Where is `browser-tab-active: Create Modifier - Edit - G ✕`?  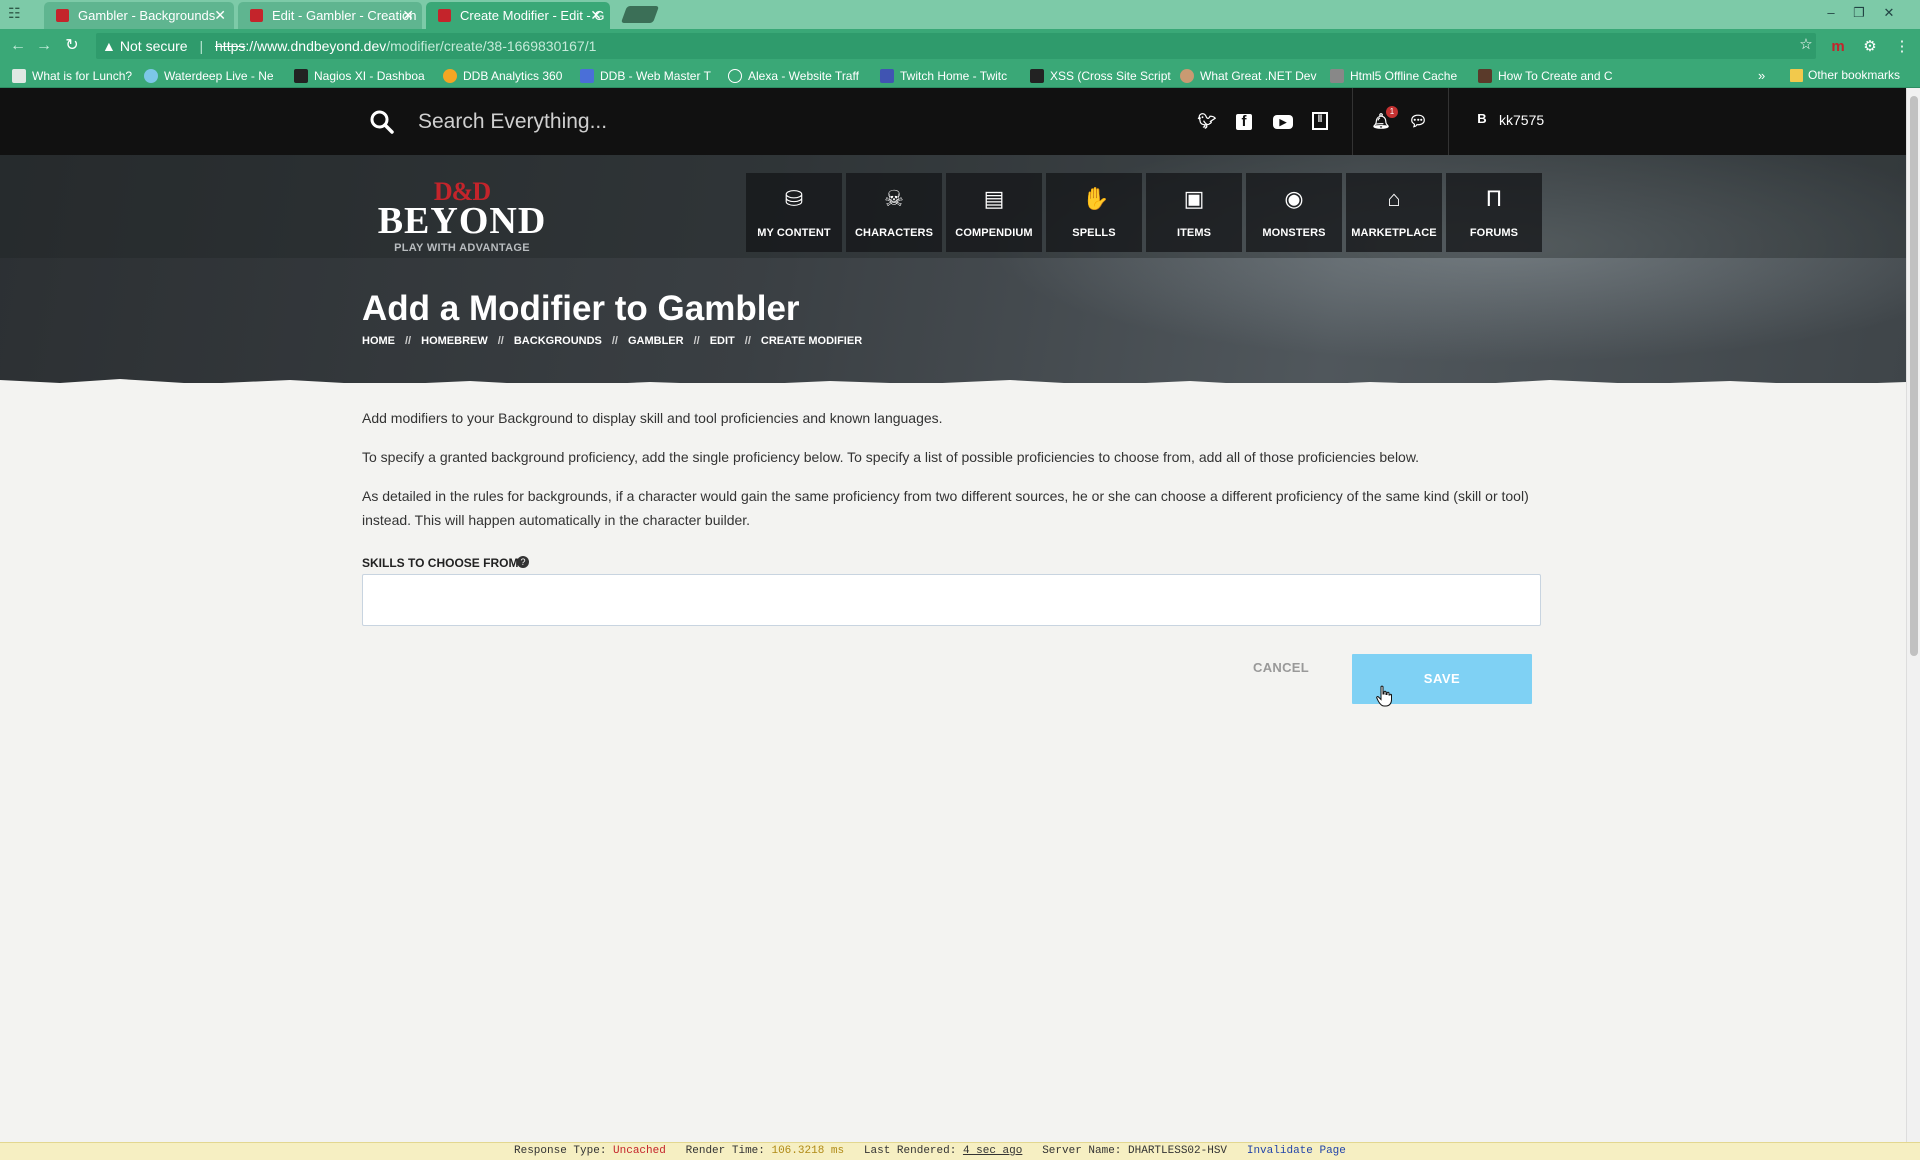 browser-tab-active: Create Modifier - Edit - G ✕ is located at coordinates (518, 15).